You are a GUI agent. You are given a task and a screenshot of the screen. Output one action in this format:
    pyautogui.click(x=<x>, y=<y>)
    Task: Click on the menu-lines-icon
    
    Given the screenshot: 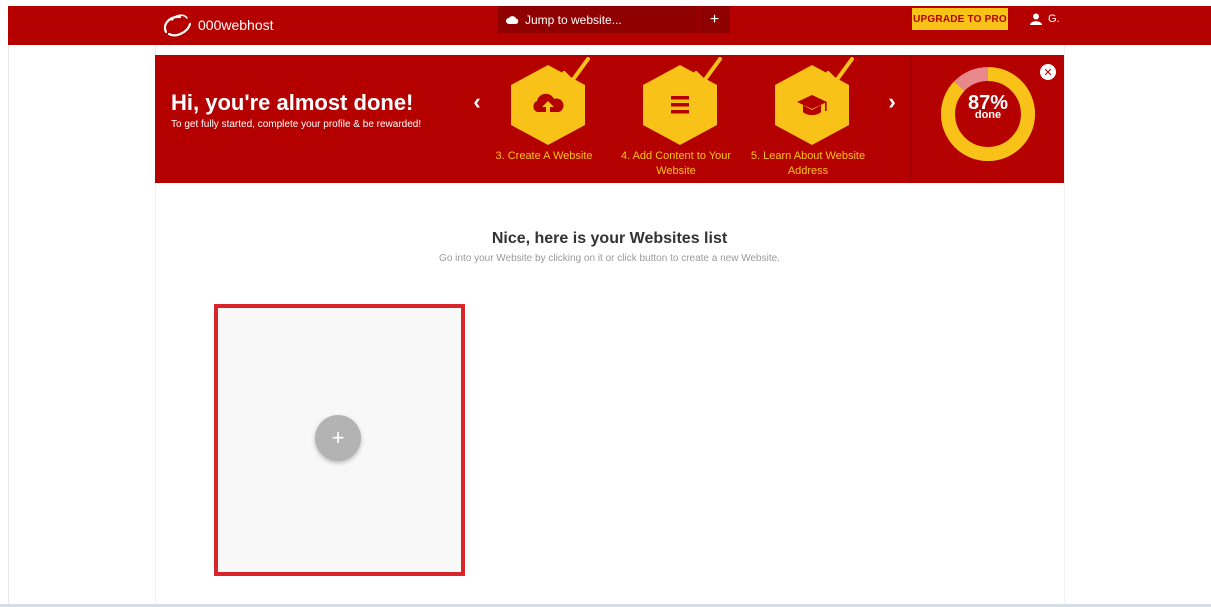 What is the action you would take?
    pyautogui.click(x=680, y=98)
    